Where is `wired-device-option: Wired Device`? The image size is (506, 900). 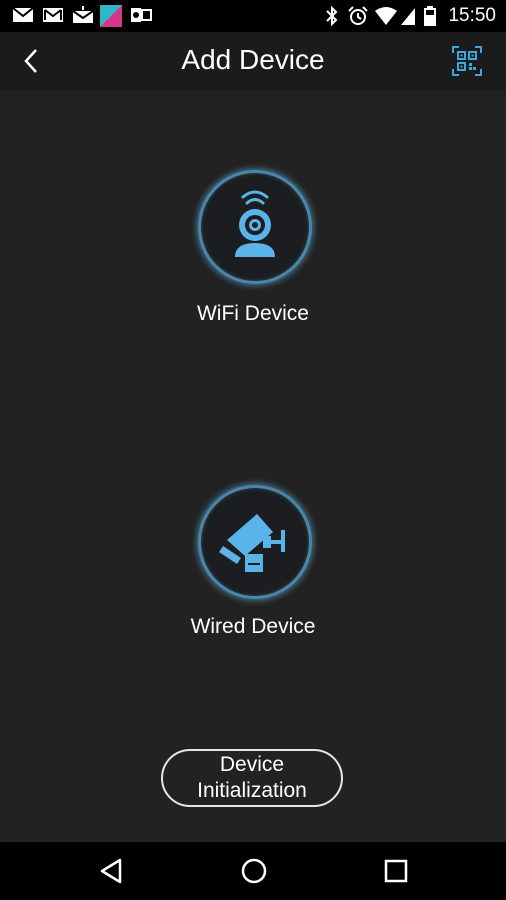
wired-device-option: Wired Device is located at coordinates (253, 570).